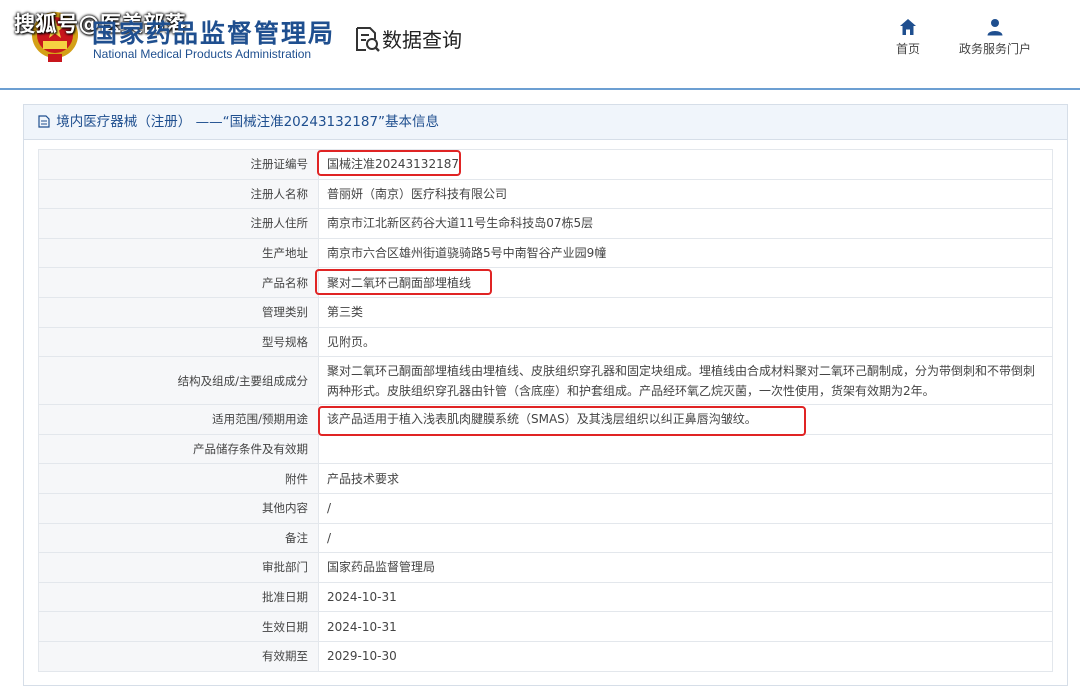 This screenshot has width=1080, height=686. Describe the element at coordinates (685, 194) in the screenshot. I see `row-value: 普丽妍（南京）医疗科技有限公司` at that location.